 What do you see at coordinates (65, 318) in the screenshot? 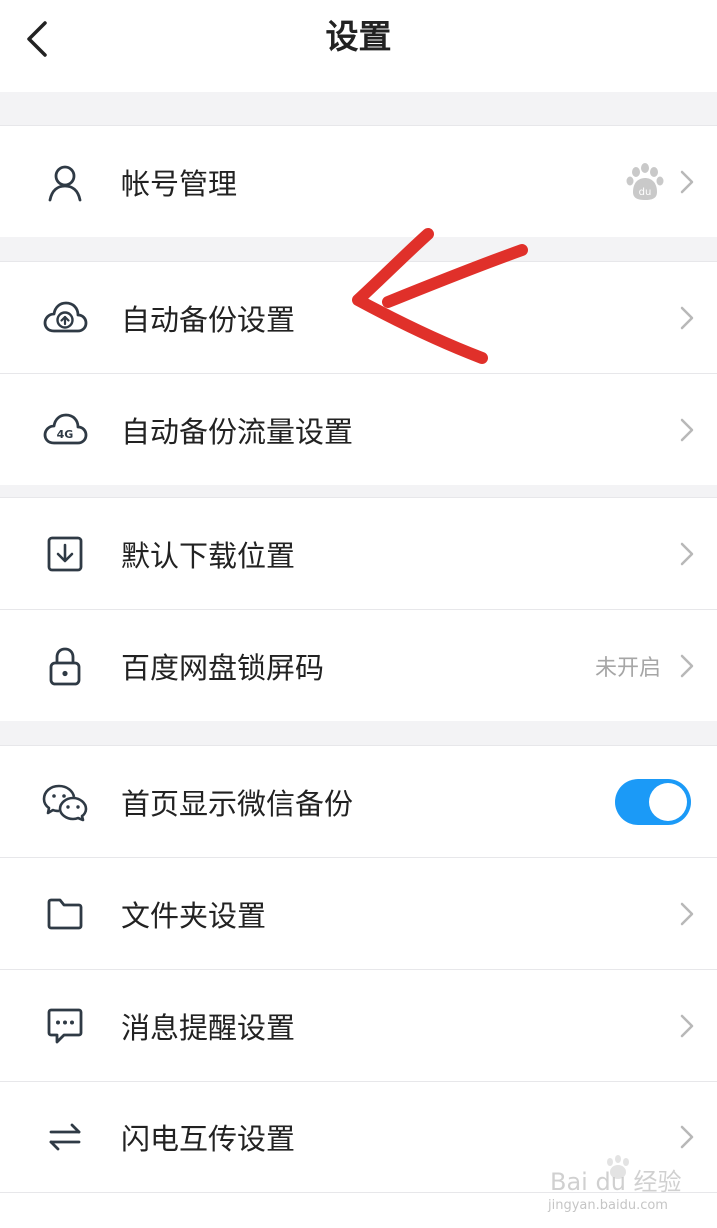
I see `cloud-upload-icon` at bounding box center [65, 318].